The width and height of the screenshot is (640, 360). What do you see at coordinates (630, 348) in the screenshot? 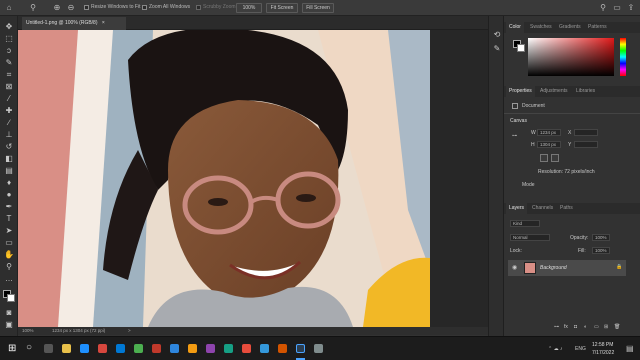
I see `notifications-icon: ▤` at bounding box center [630, 348].